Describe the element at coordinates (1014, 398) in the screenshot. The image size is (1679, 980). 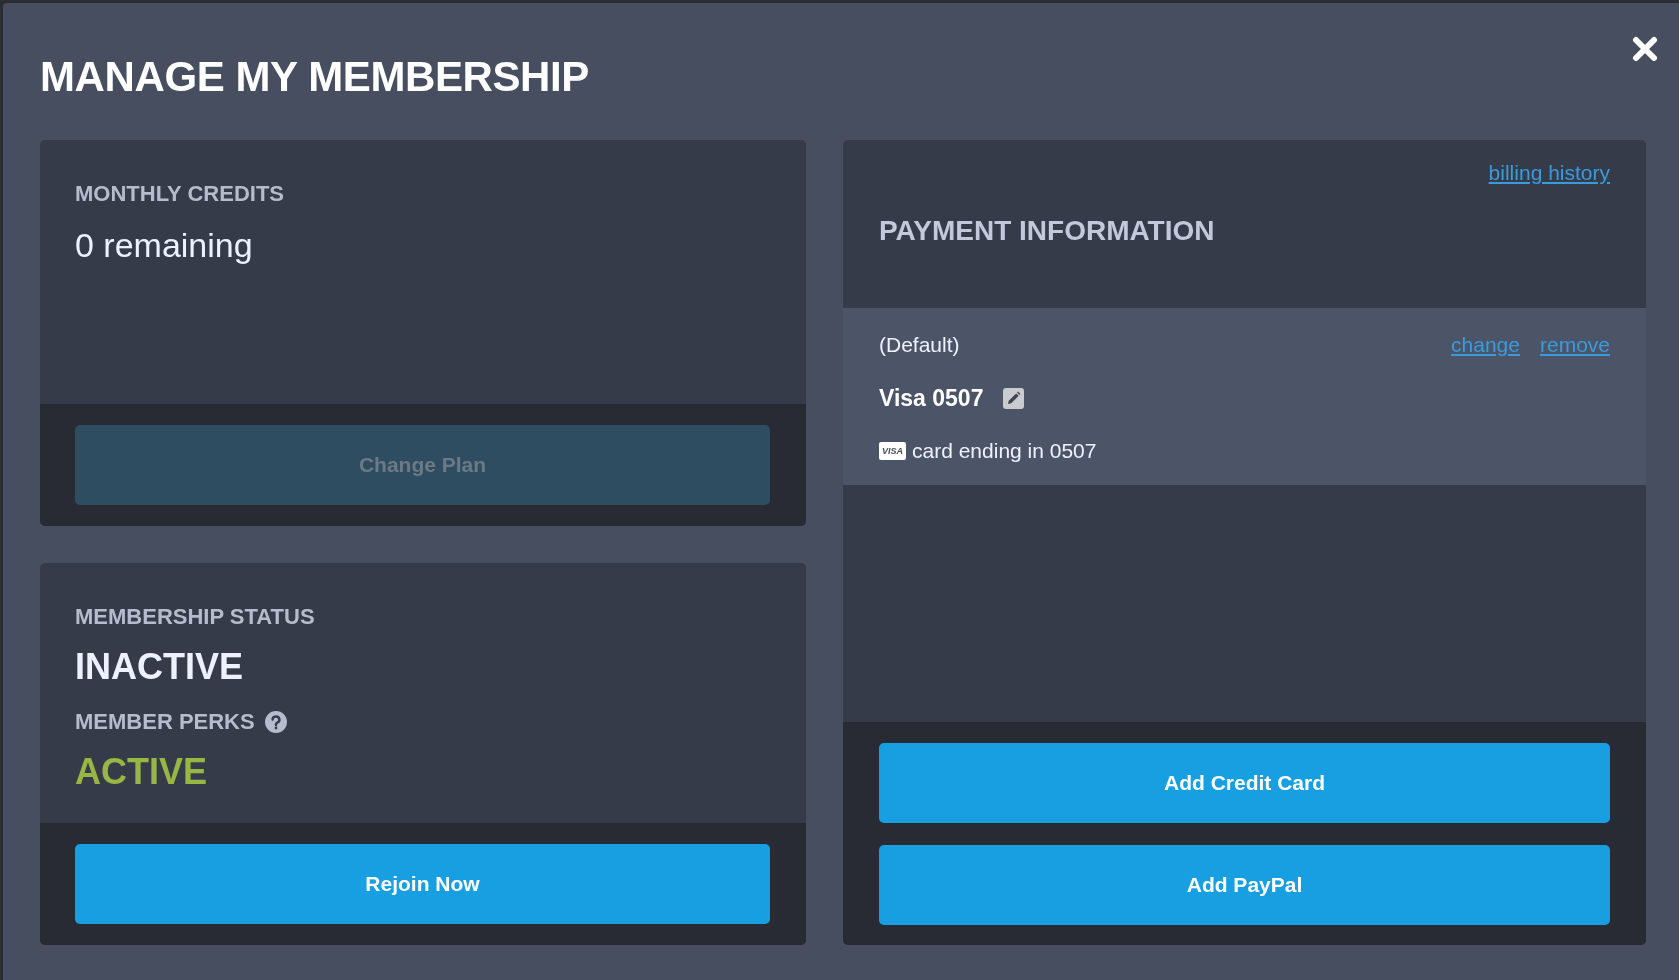
I see `pencil-icon` at that location.